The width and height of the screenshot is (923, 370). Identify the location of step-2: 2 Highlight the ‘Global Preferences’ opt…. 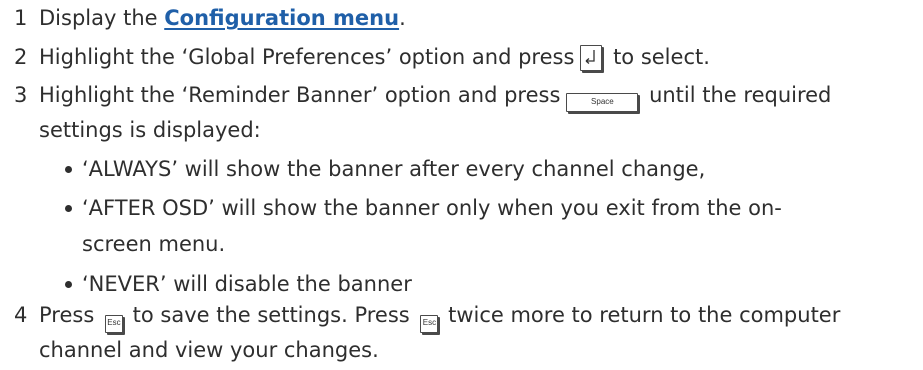
(355, 57).